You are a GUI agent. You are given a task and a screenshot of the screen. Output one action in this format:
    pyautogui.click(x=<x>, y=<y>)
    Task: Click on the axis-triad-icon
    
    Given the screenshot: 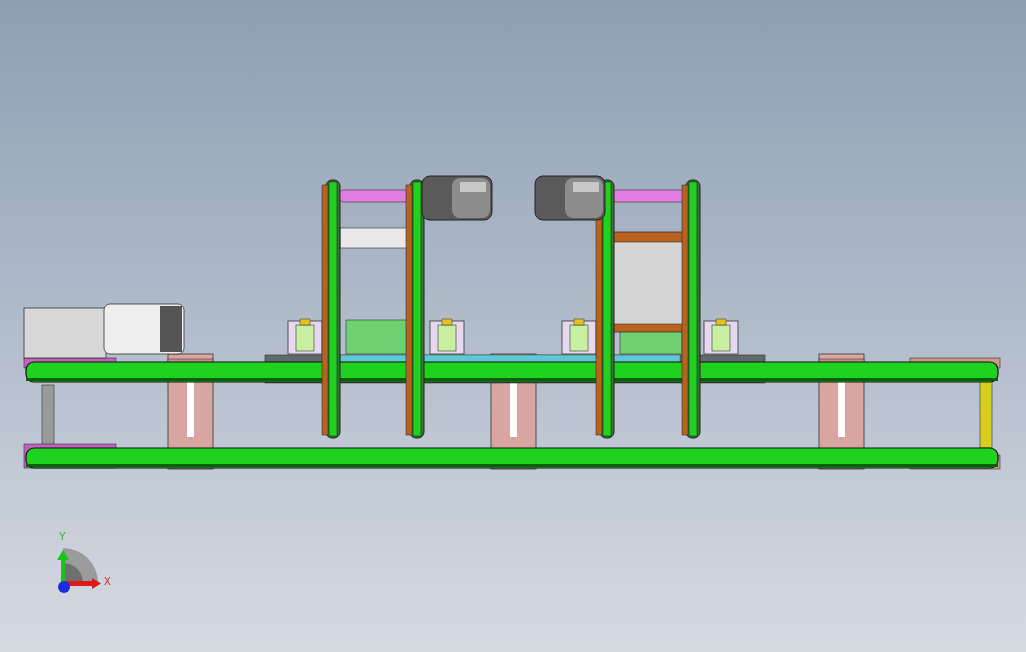 What is the action you would take?
    pyautogui.click(x=79, y=570)
    